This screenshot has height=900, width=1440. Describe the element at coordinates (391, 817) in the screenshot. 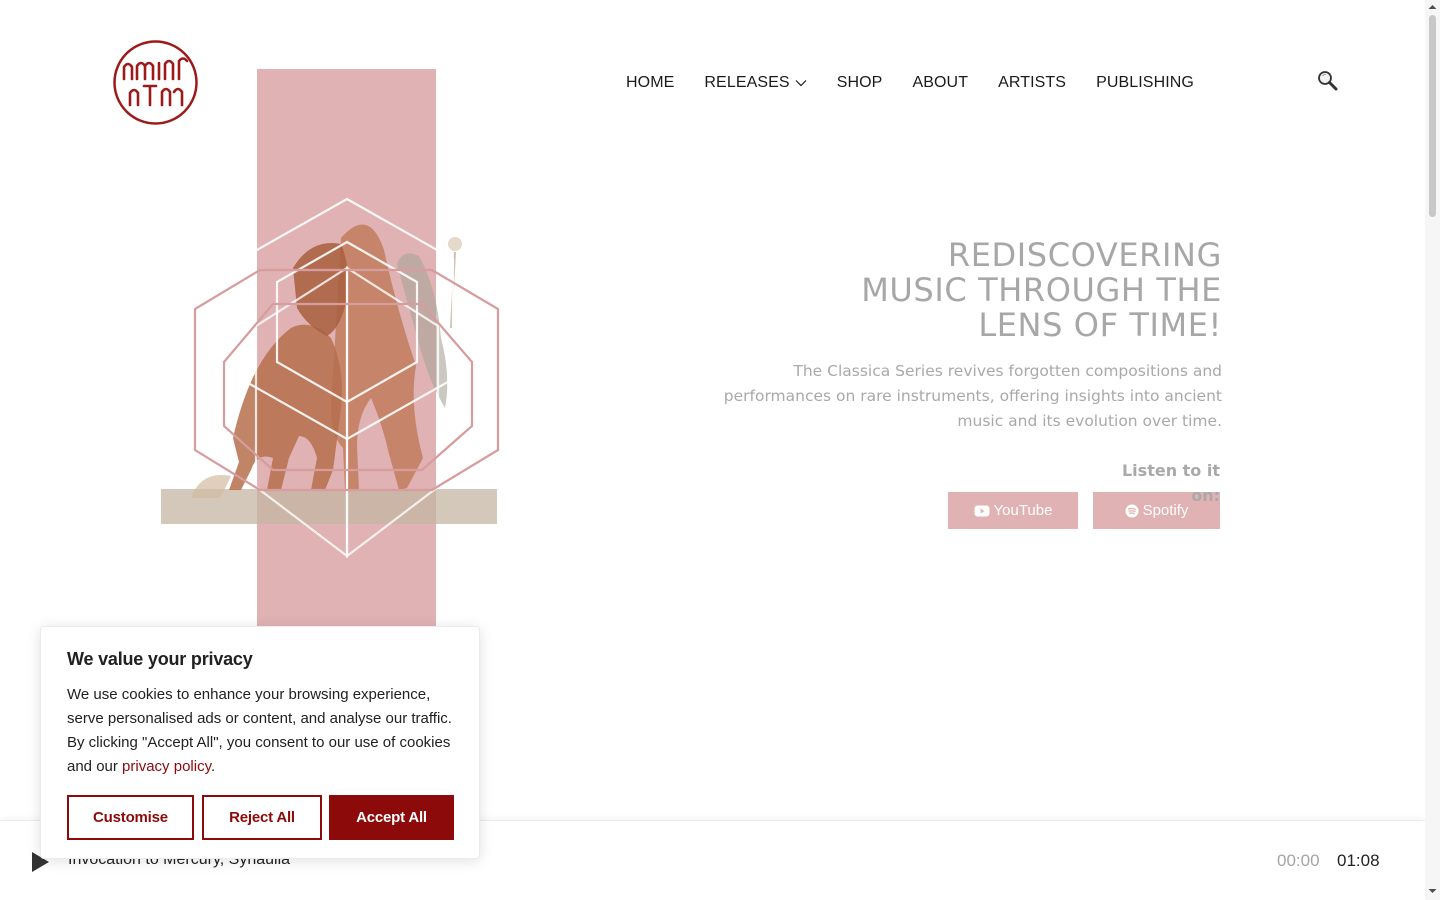

I see `accept-all-button: Accept All` at that location.